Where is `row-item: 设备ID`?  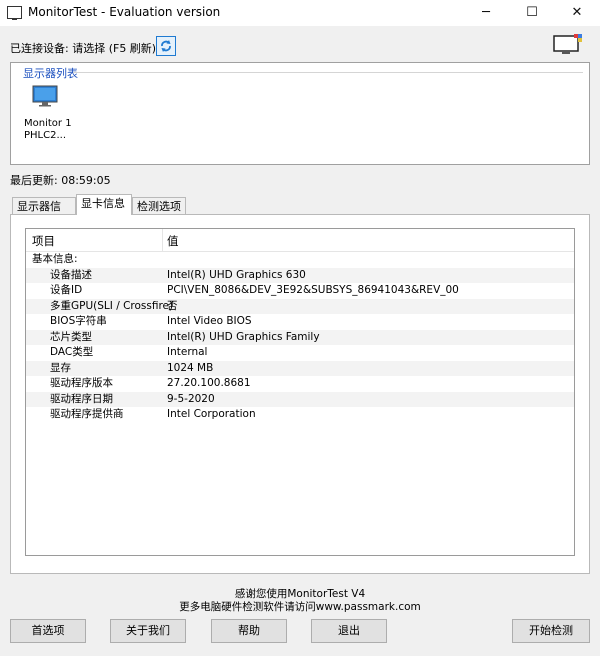
row-item: 设备ID is located at coordinates (66, 290).